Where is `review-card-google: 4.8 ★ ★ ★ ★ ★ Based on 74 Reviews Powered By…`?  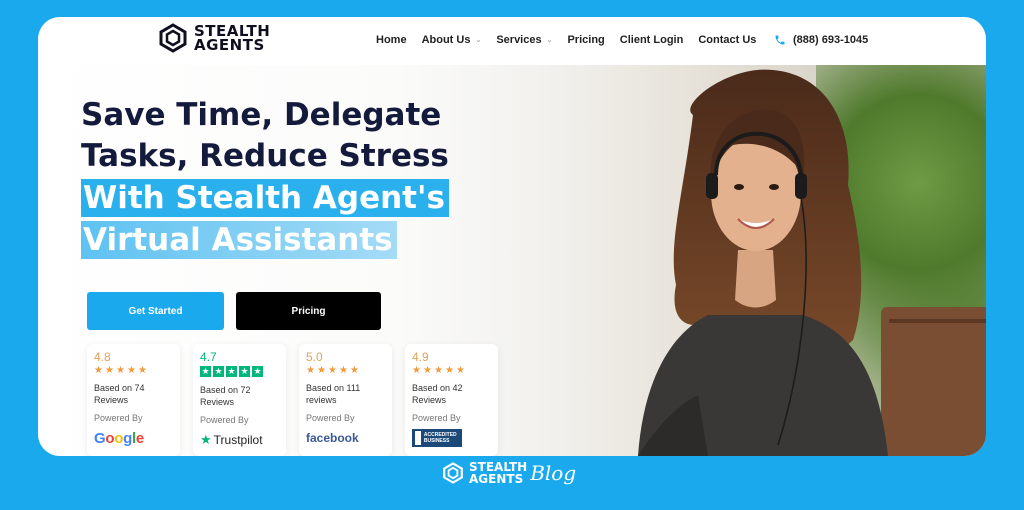
review-card-google: 4.8 ★ ★ ★ ★ ★ Based on 74 Reviews Powered By… is located at coordinates (133, 400).